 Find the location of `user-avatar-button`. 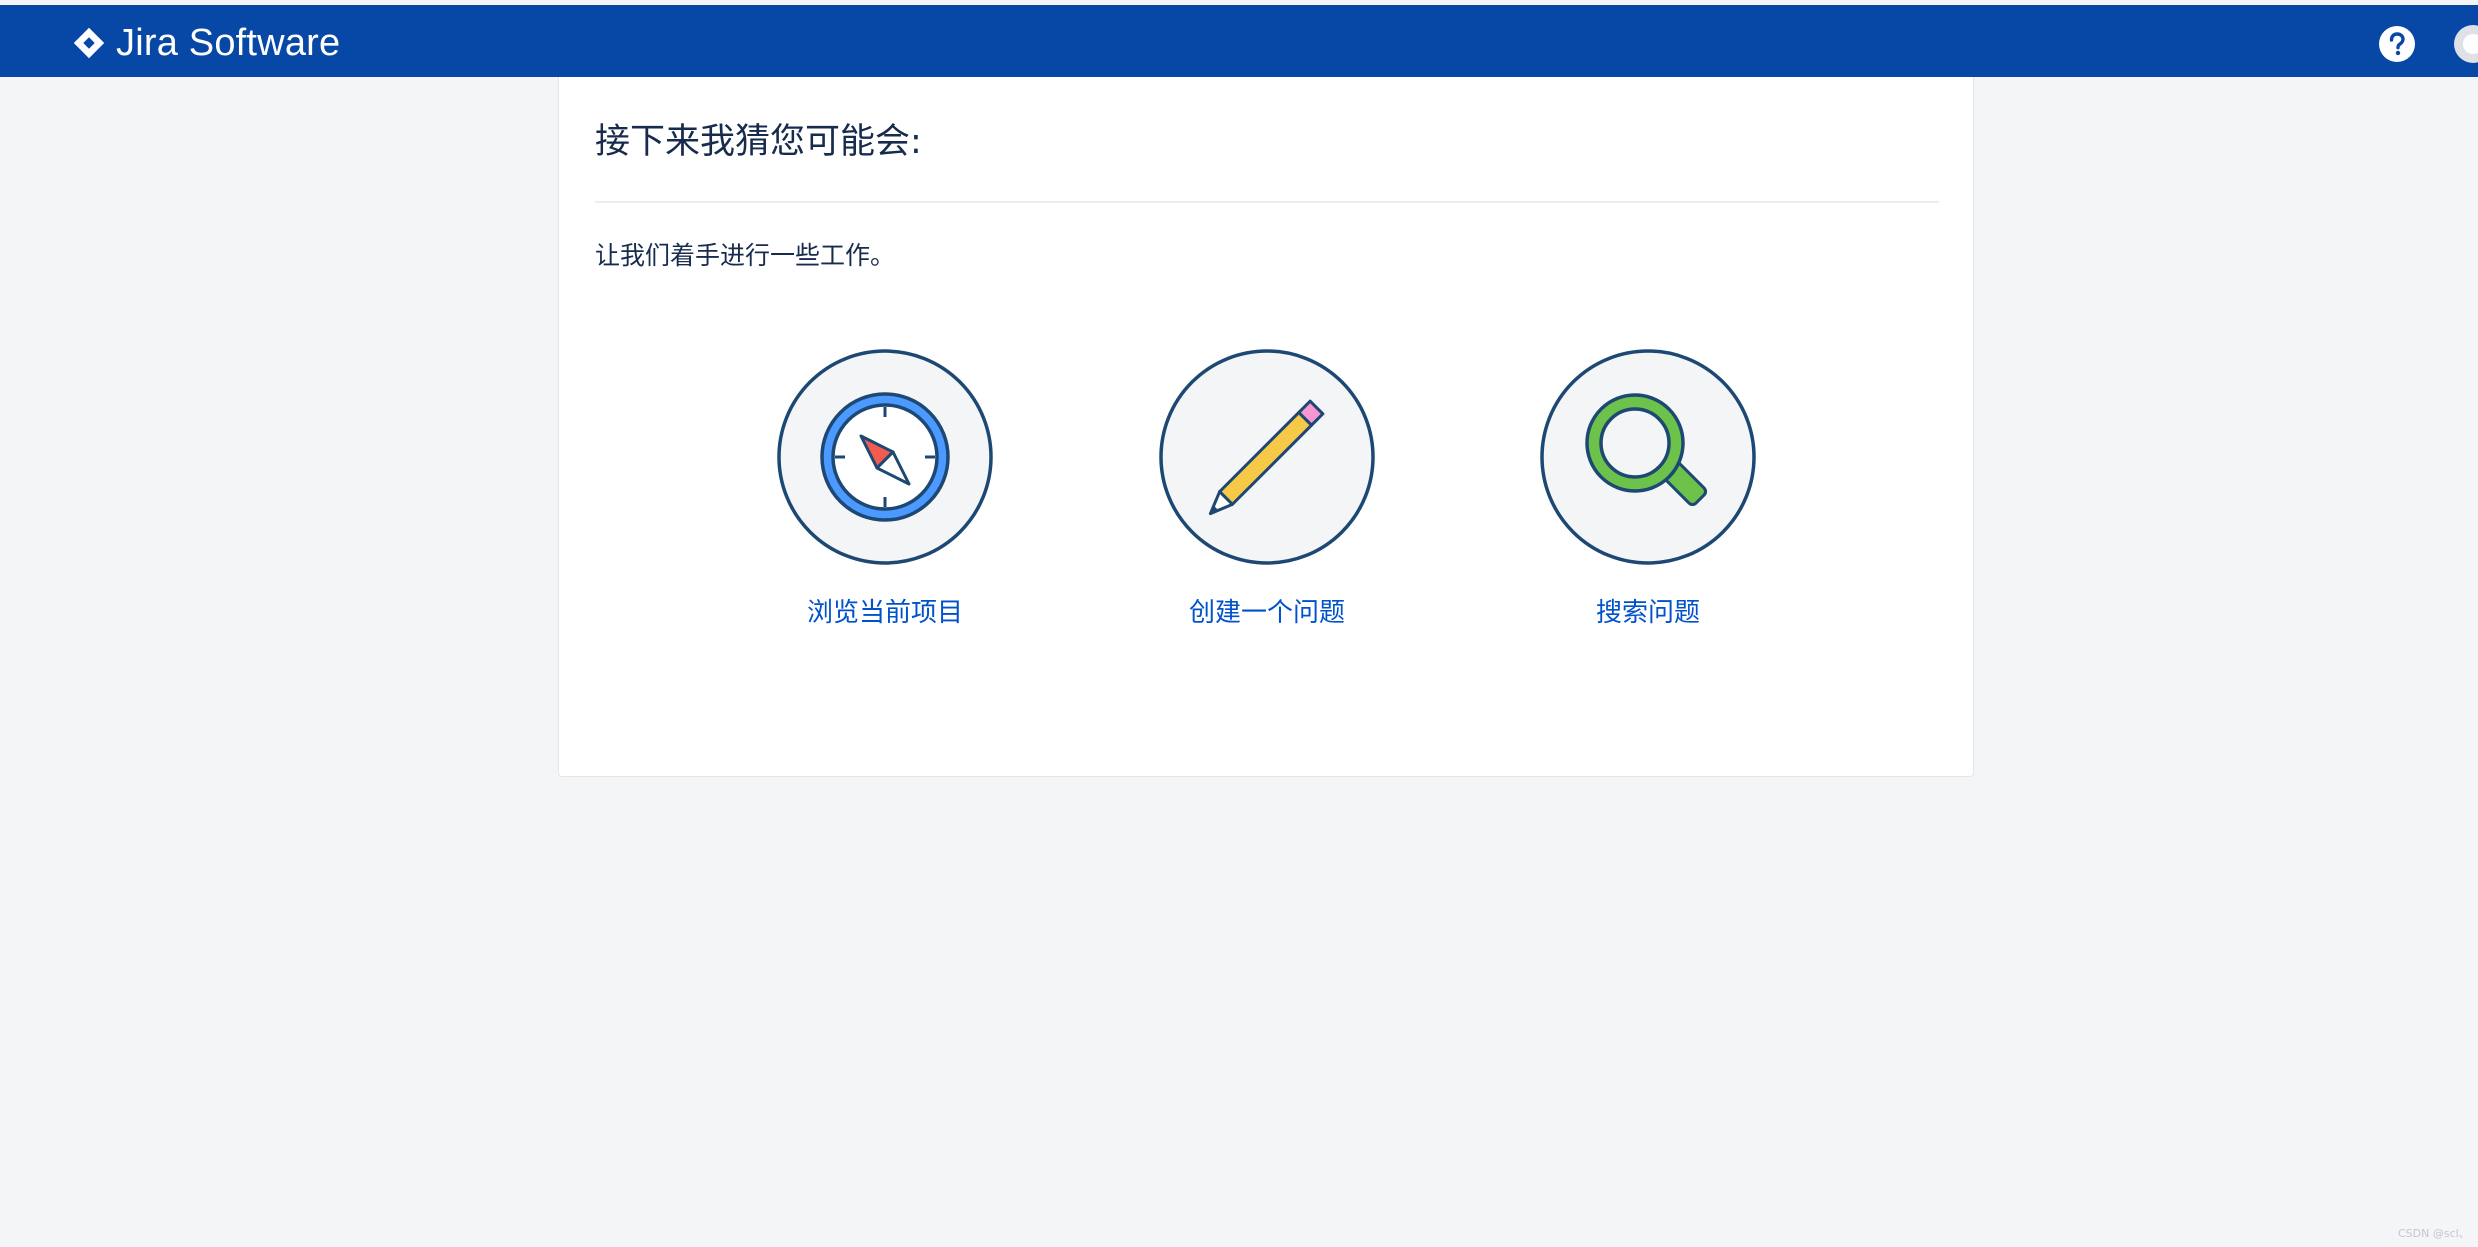

user-avatar-button is located at coordinates (2466, 44).